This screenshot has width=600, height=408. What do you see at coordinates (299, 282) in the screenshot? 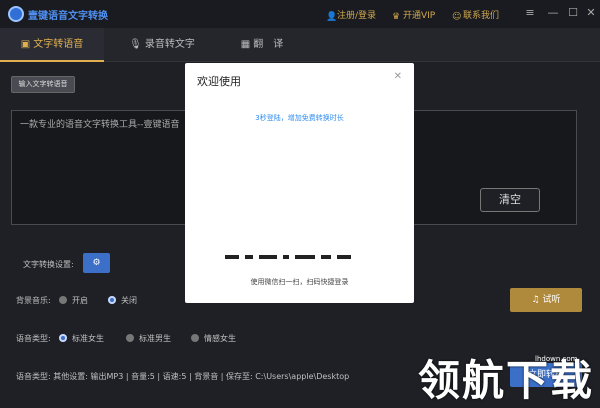
I see `dialog-footer: 使用微信扫一扫，扫码快捷登录` at bounding box center [299, 282].